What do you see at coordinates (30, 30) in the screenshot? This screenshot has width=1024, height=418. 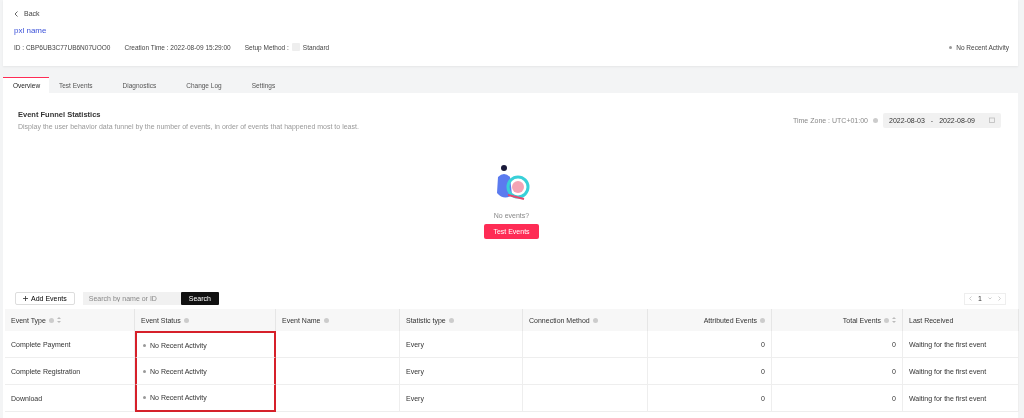 I see `pixel-name: pxl name` at bounding box center [30, 30].